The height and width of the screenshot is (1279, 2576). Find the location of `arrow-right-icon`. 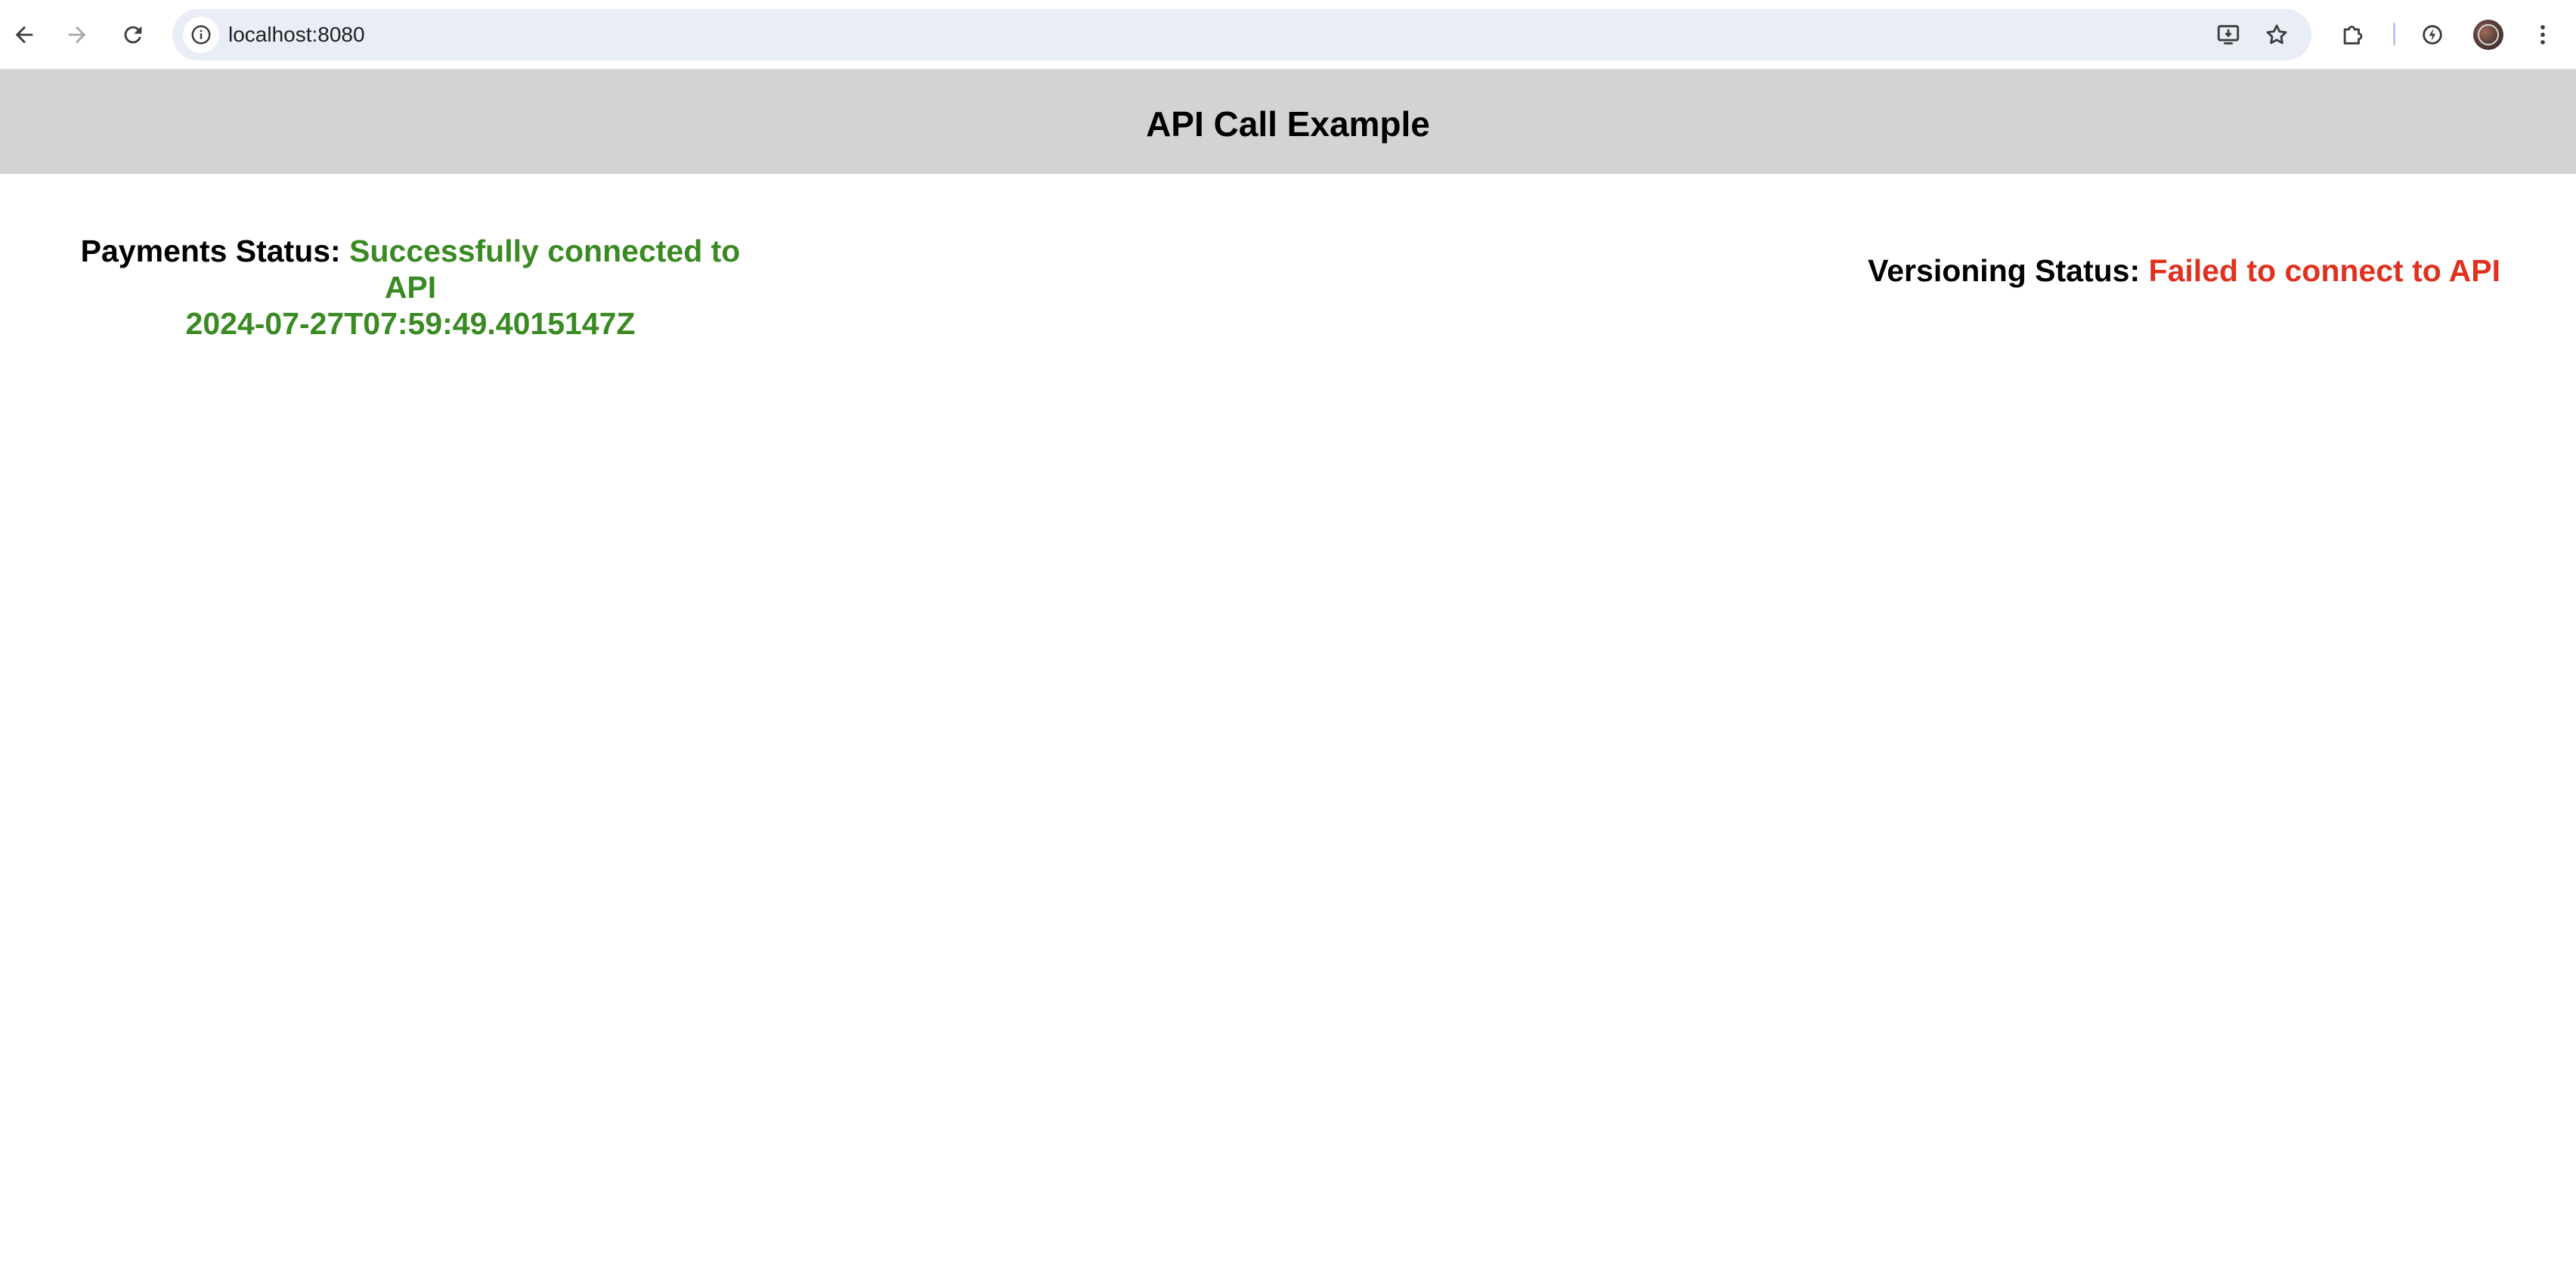

arrow-right-icon is located at coordinates (77, 35).